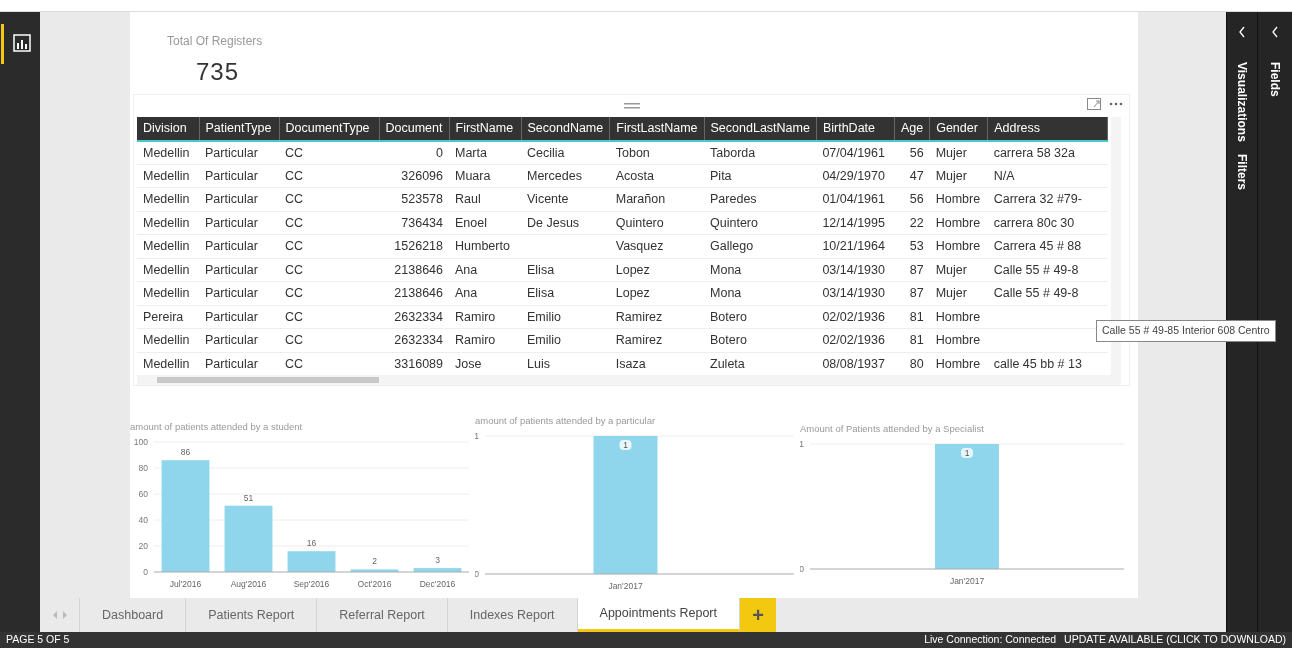  Describe the element at coordinates (631, 105) in the screenshot. I see `drag-handle-icon` at that location.